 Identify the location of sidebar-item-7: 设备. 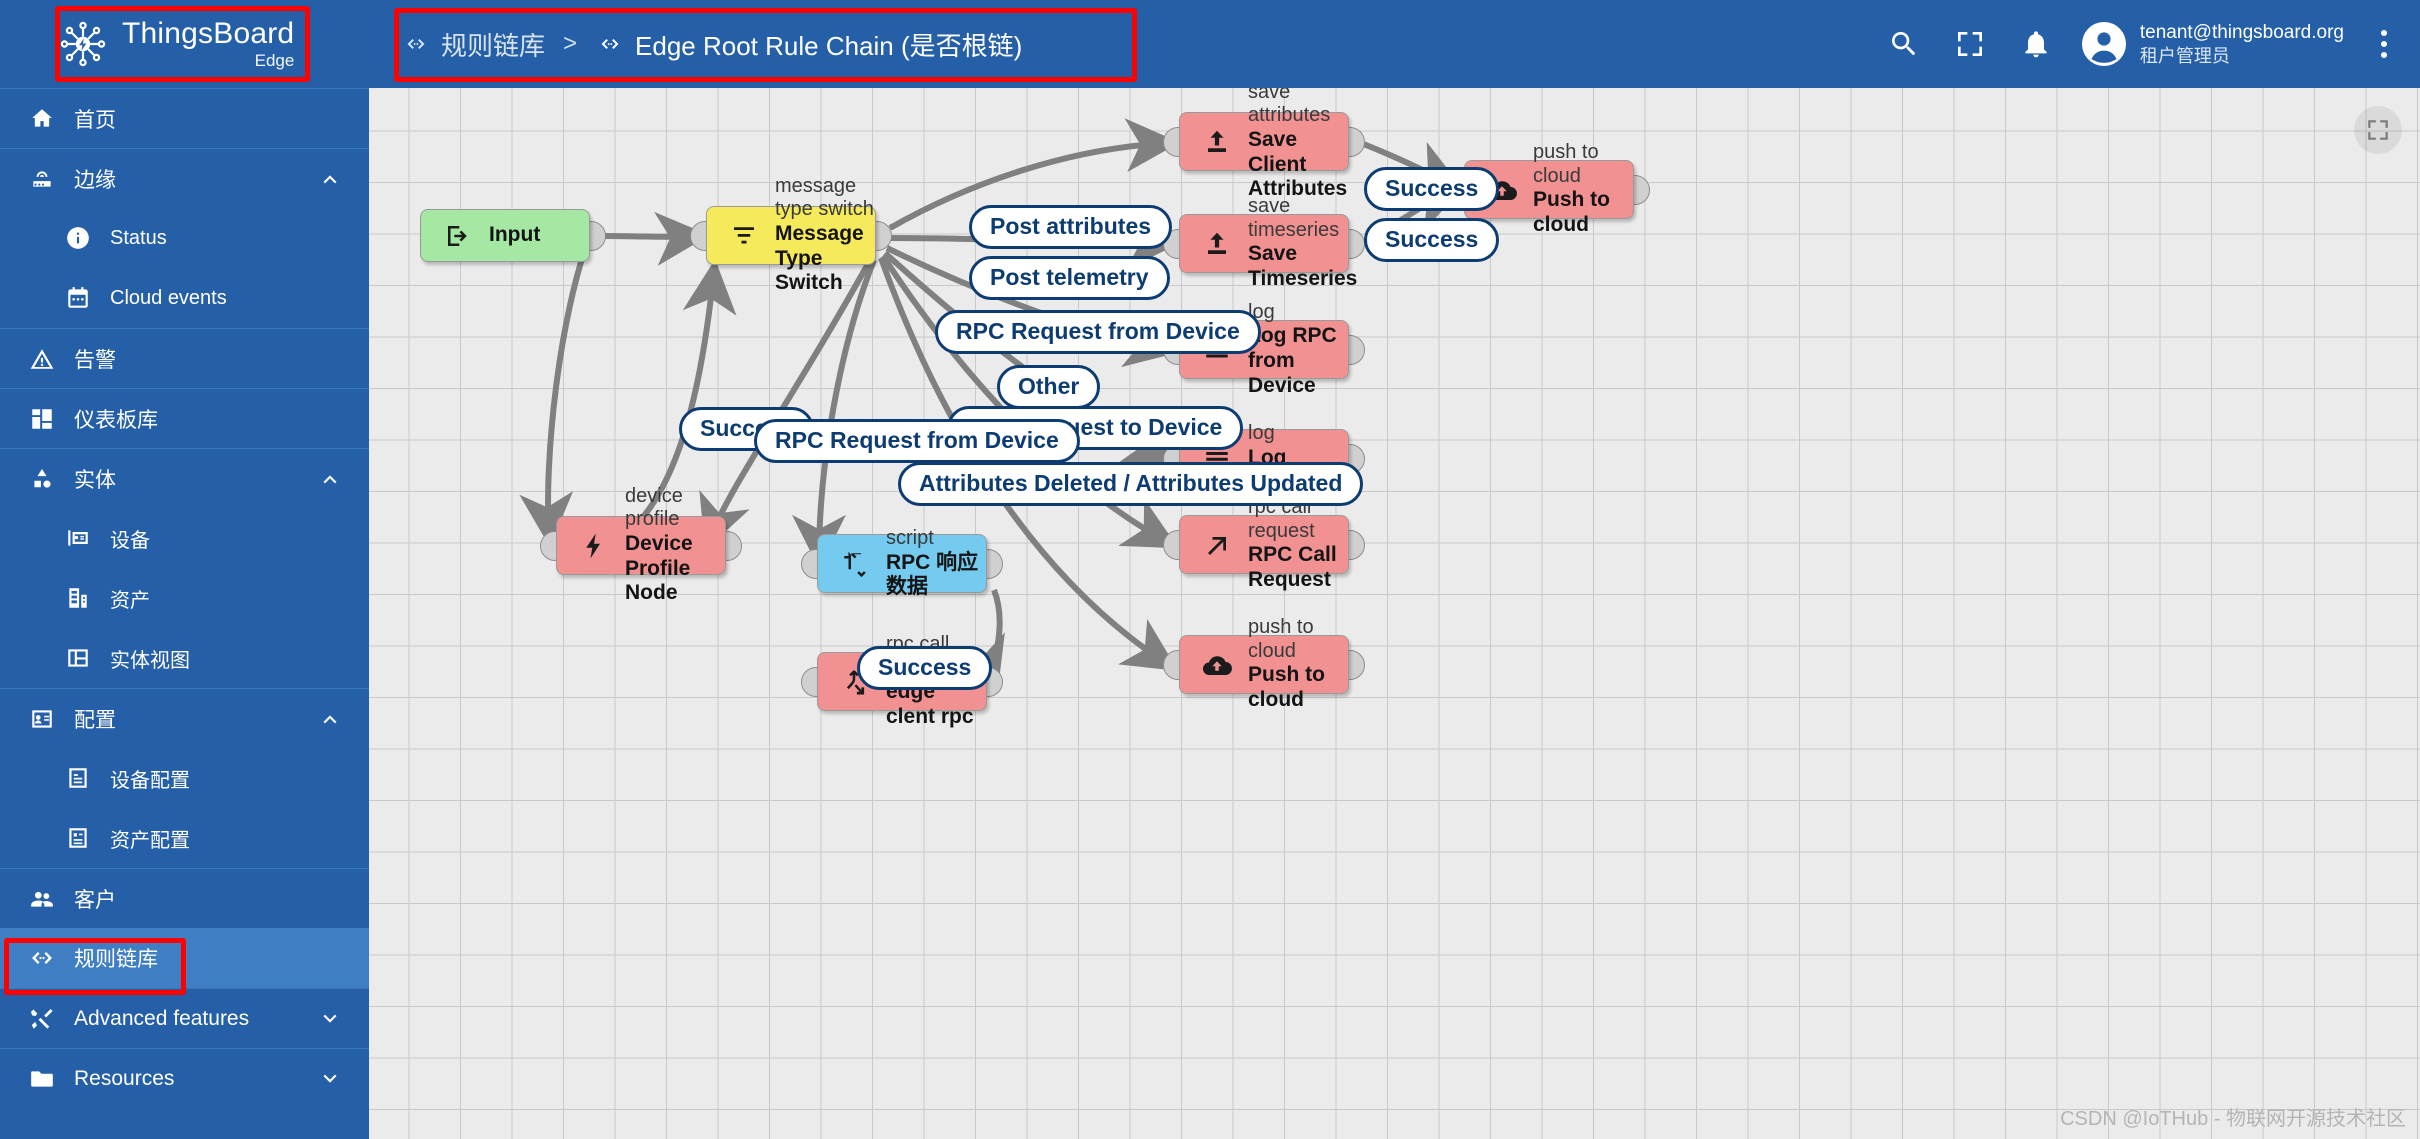
(184, 538).